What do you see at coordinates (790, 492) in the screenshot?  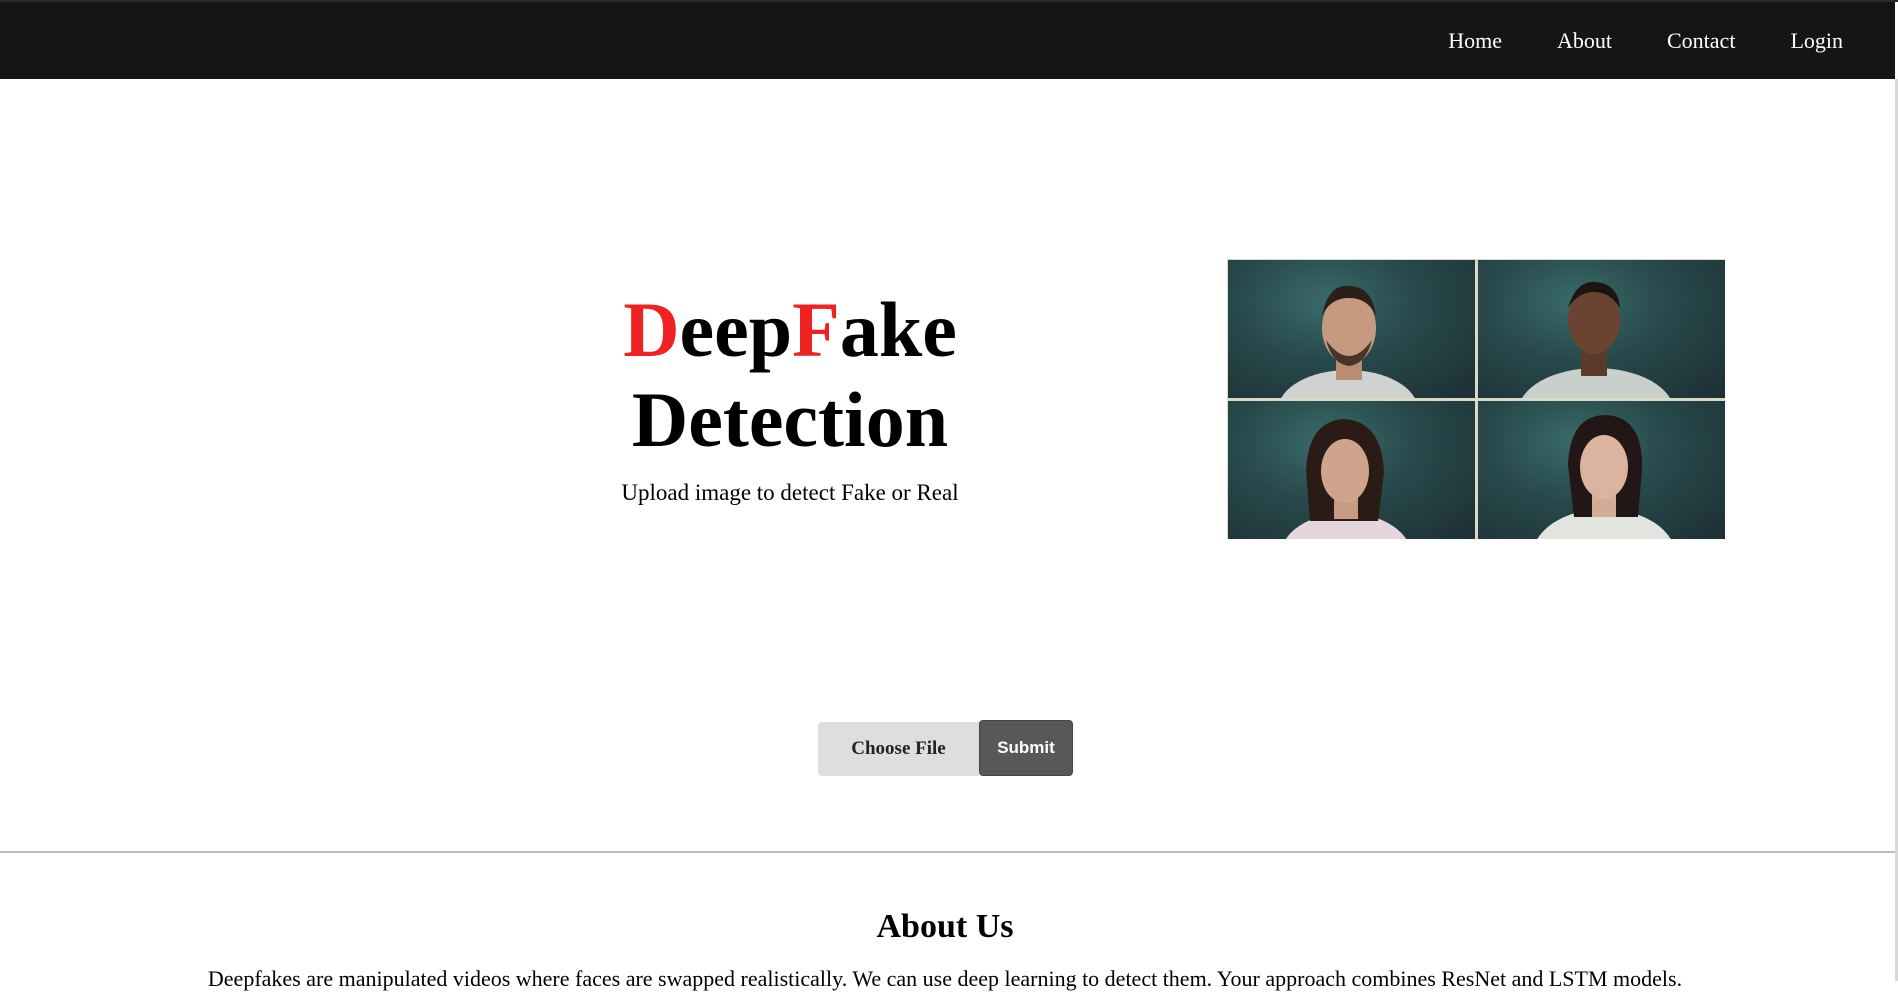 I see `hero-subtitle: Upload image to detect Fake or Real` at bounding box center [790, 492].